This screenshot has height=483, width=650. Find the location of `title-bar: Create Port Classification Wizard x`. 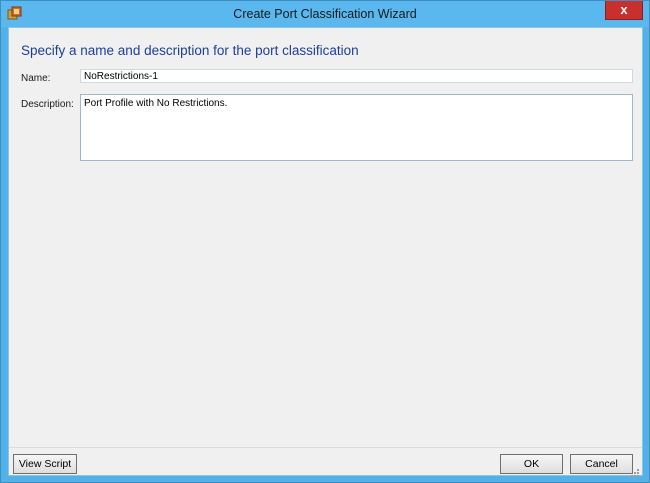

title-bar: Create Port Classification Wizard x is located at coordinates (325, 14).